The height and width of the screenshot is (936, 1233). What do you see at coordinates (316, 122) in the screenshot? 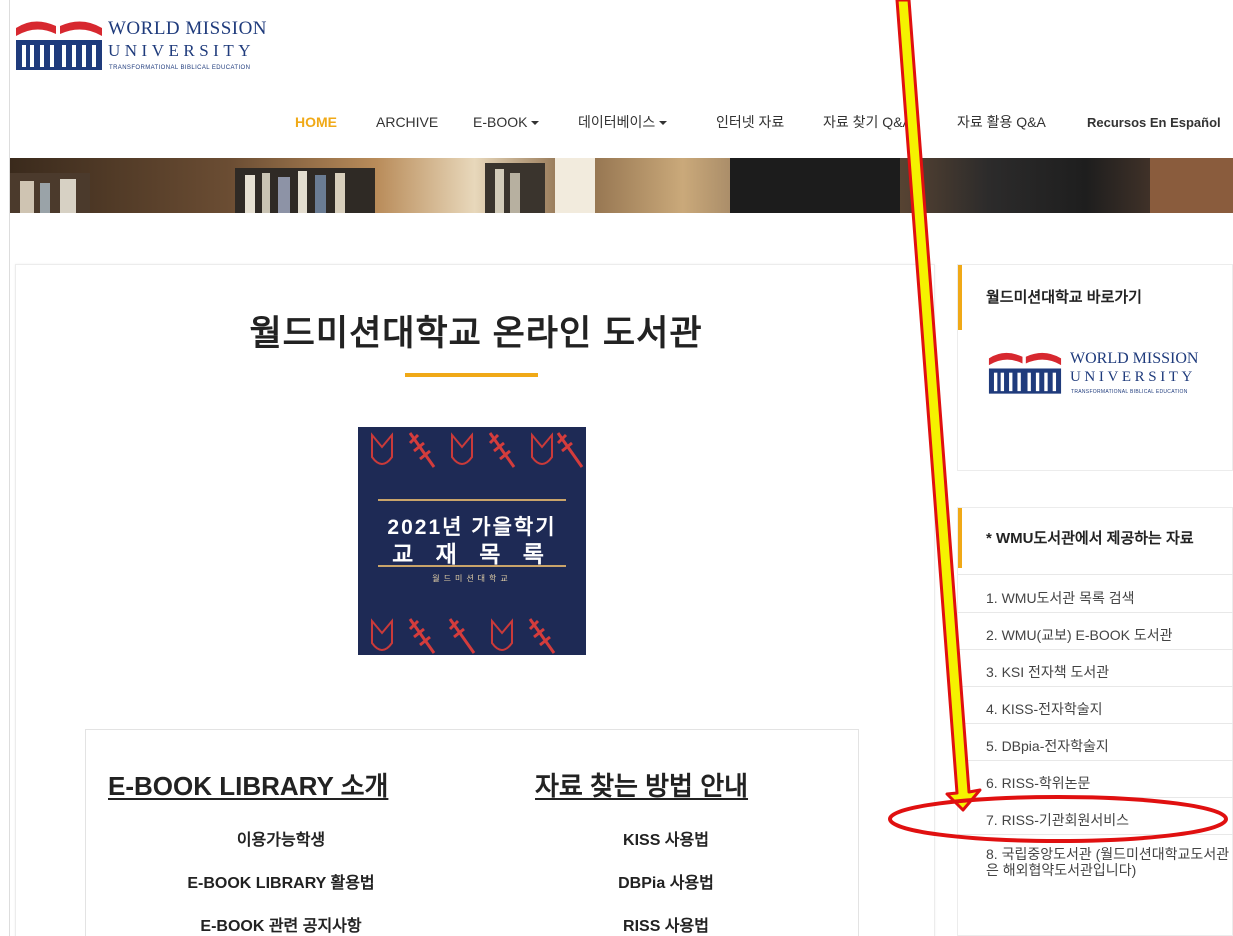
I see `nav-home: HOME` at bounding box center [316, 122].